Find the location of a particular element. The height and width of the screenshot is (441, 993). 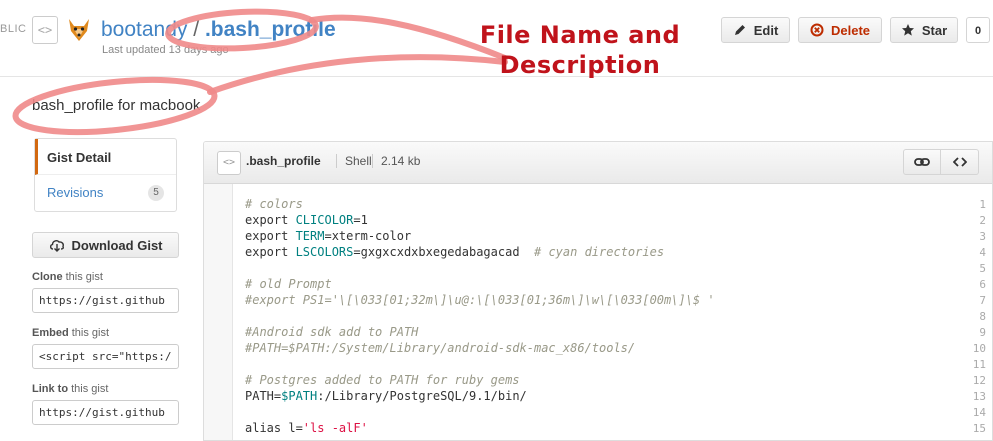

last-updated: Last updated 13 days ago is located at coordinates (165, 50).